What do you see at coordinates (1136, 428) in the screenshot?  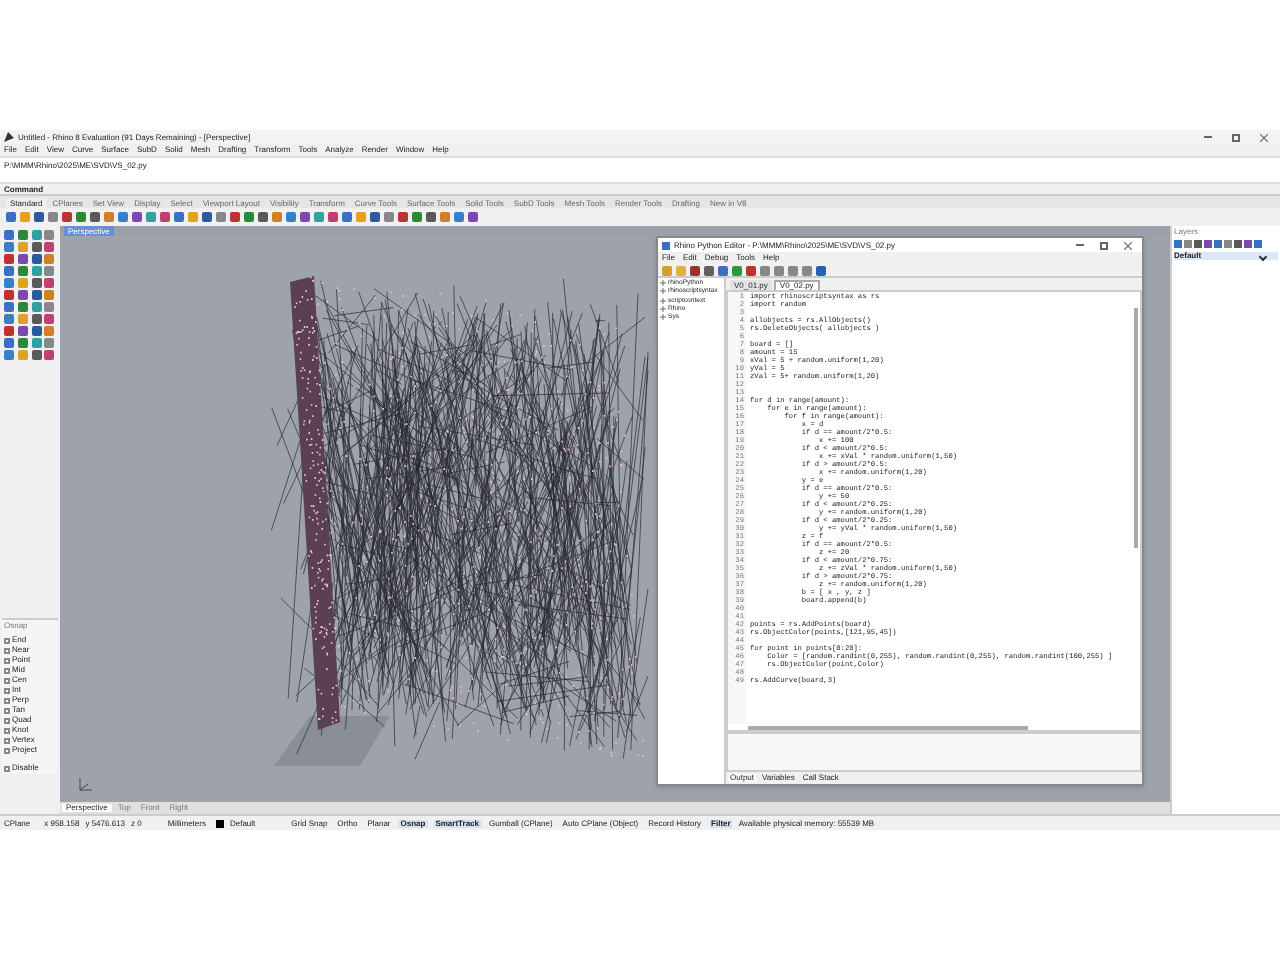 I see `vertical-scrollbar` at bounding box center [1136, 428].